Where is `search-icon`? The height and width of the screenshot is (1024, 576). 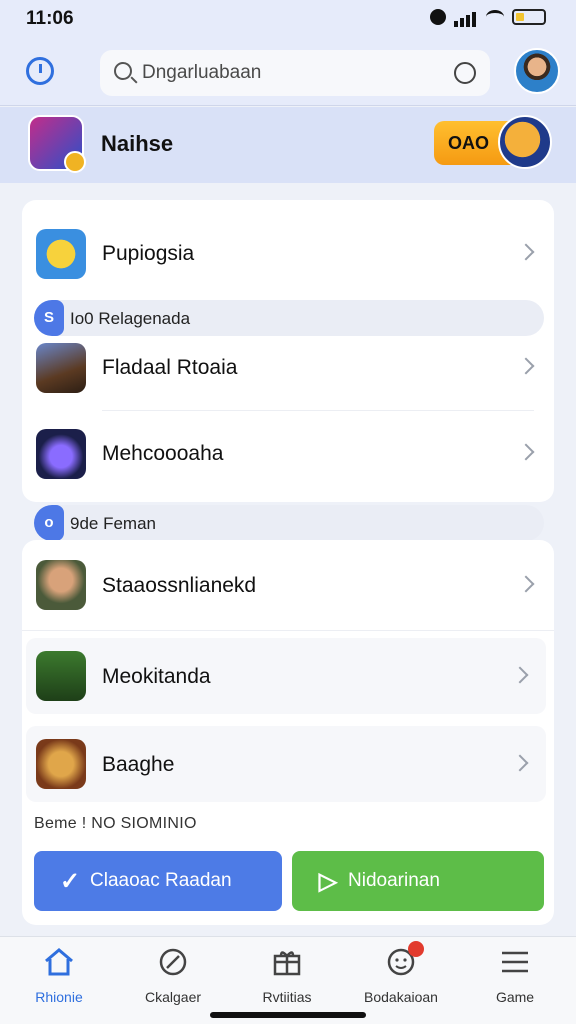
search-icon is located at coordinates (123, 71).